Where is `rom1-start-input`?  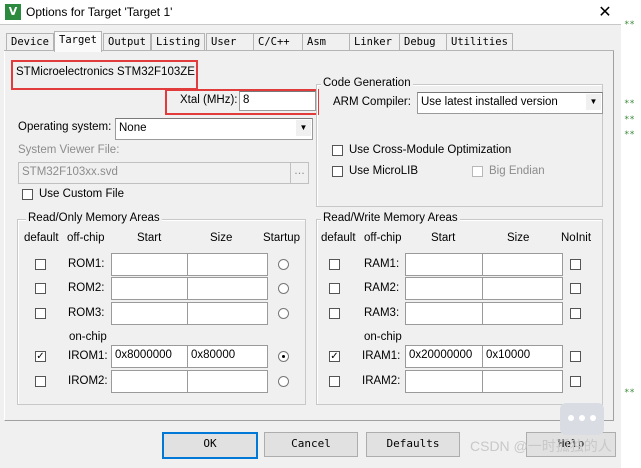 rom1-start-input is located at coordinates (151, 264).